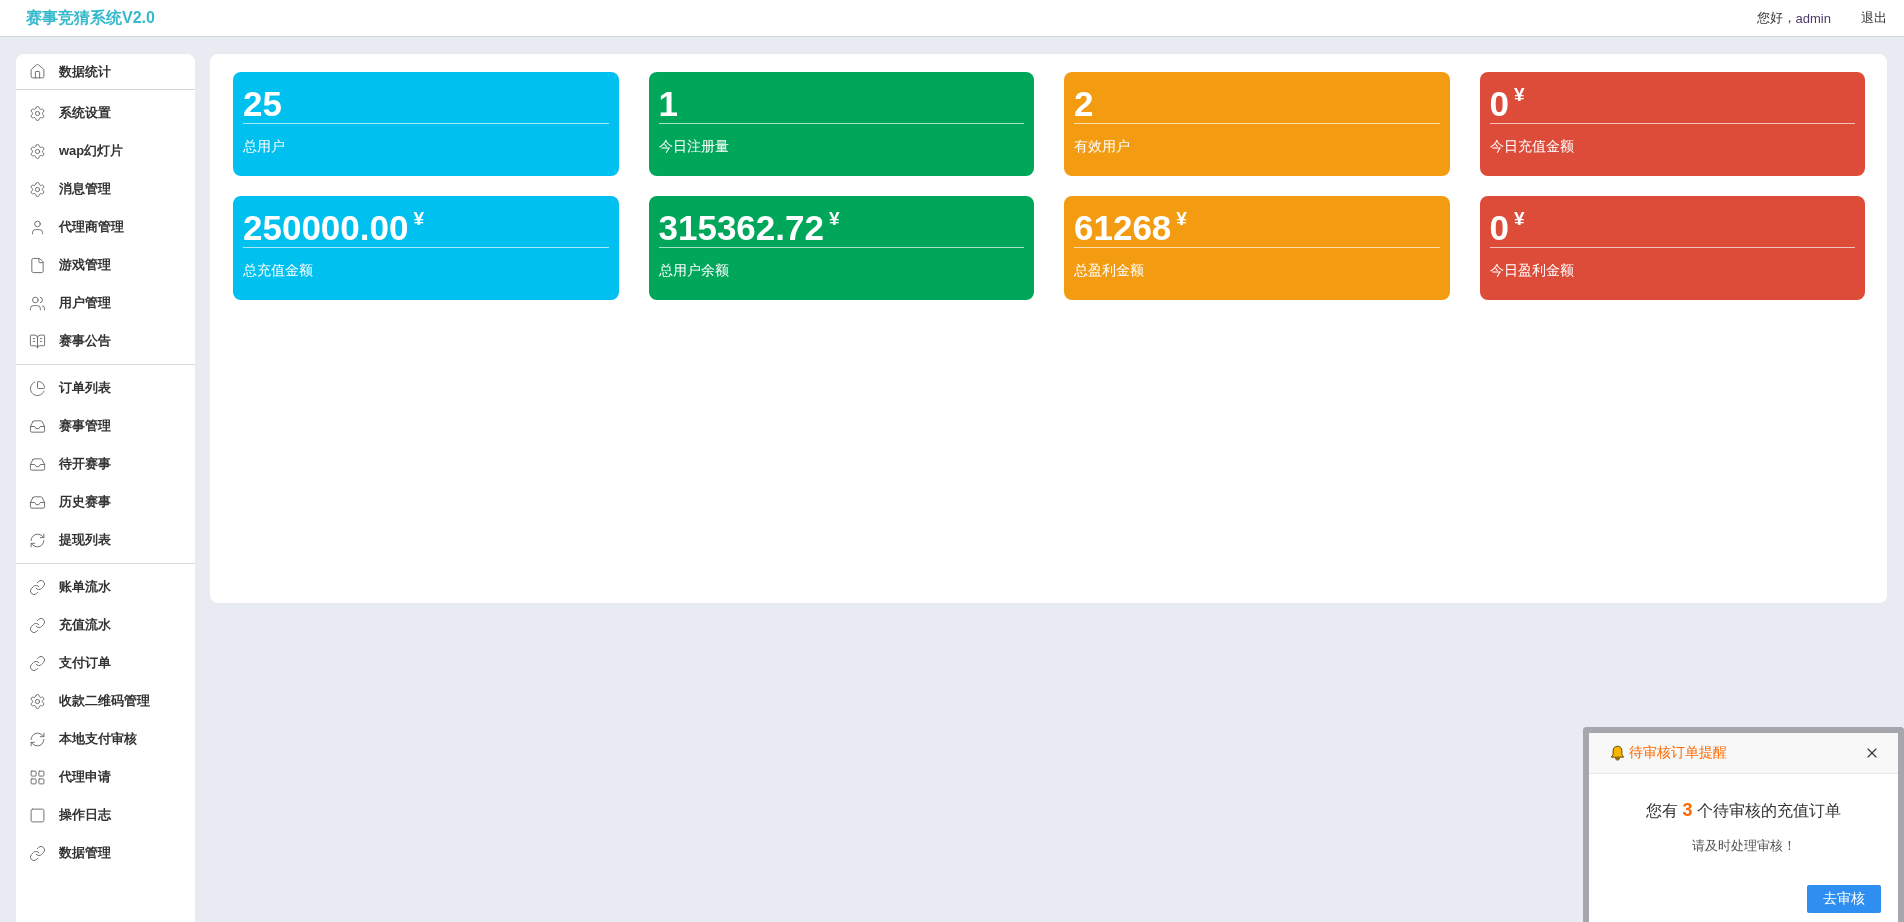 The width and height of the screenshot is (1904, 922). Describe the element at coordinates (1813, 18) in the screenshot. I see `username-link: admin` at that location.